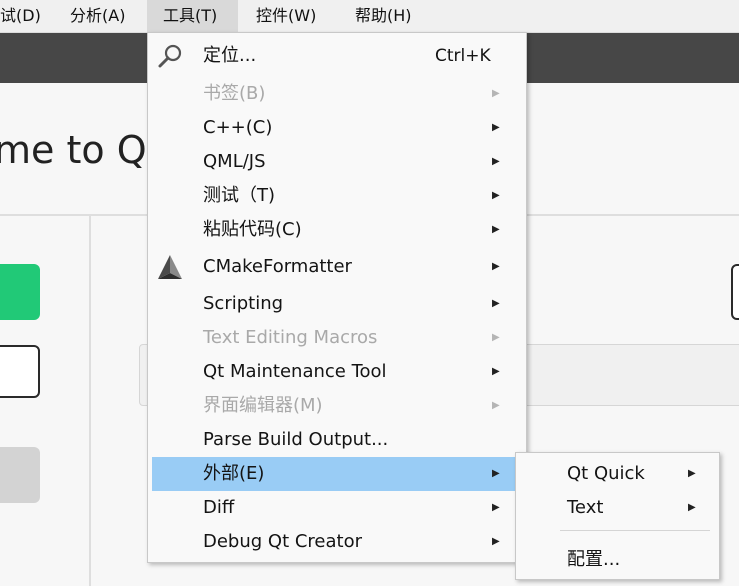  I want to click on menu-item-label: Qt Maintenance Tool, so click(295, 371).